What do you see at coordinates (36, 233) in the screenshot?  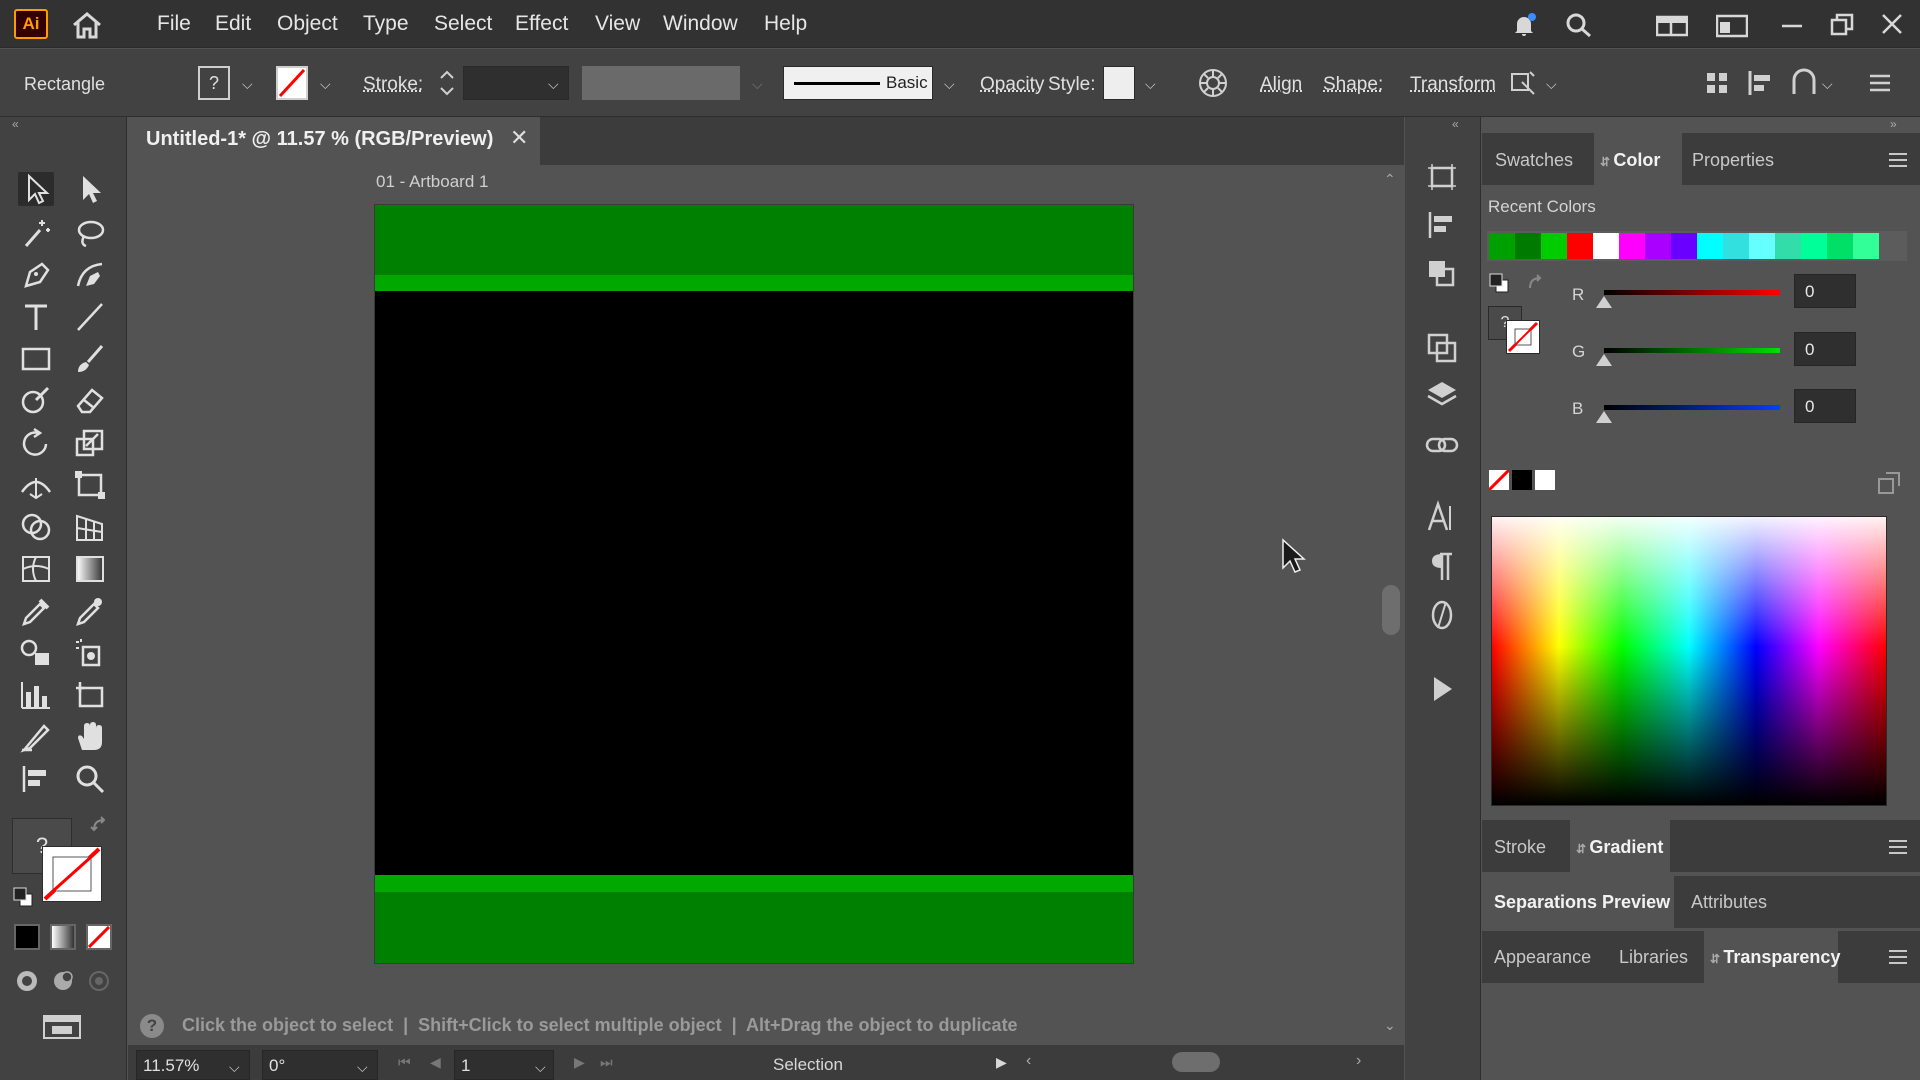 I see `magic-wand-tool-icon` at bounding box center [36, 233].